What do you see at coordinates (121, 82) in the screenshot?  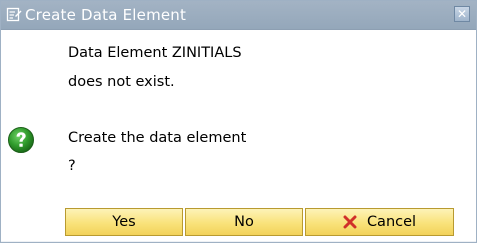 I see `message-line-2: does not exist.` at bounding box center [121, 82].